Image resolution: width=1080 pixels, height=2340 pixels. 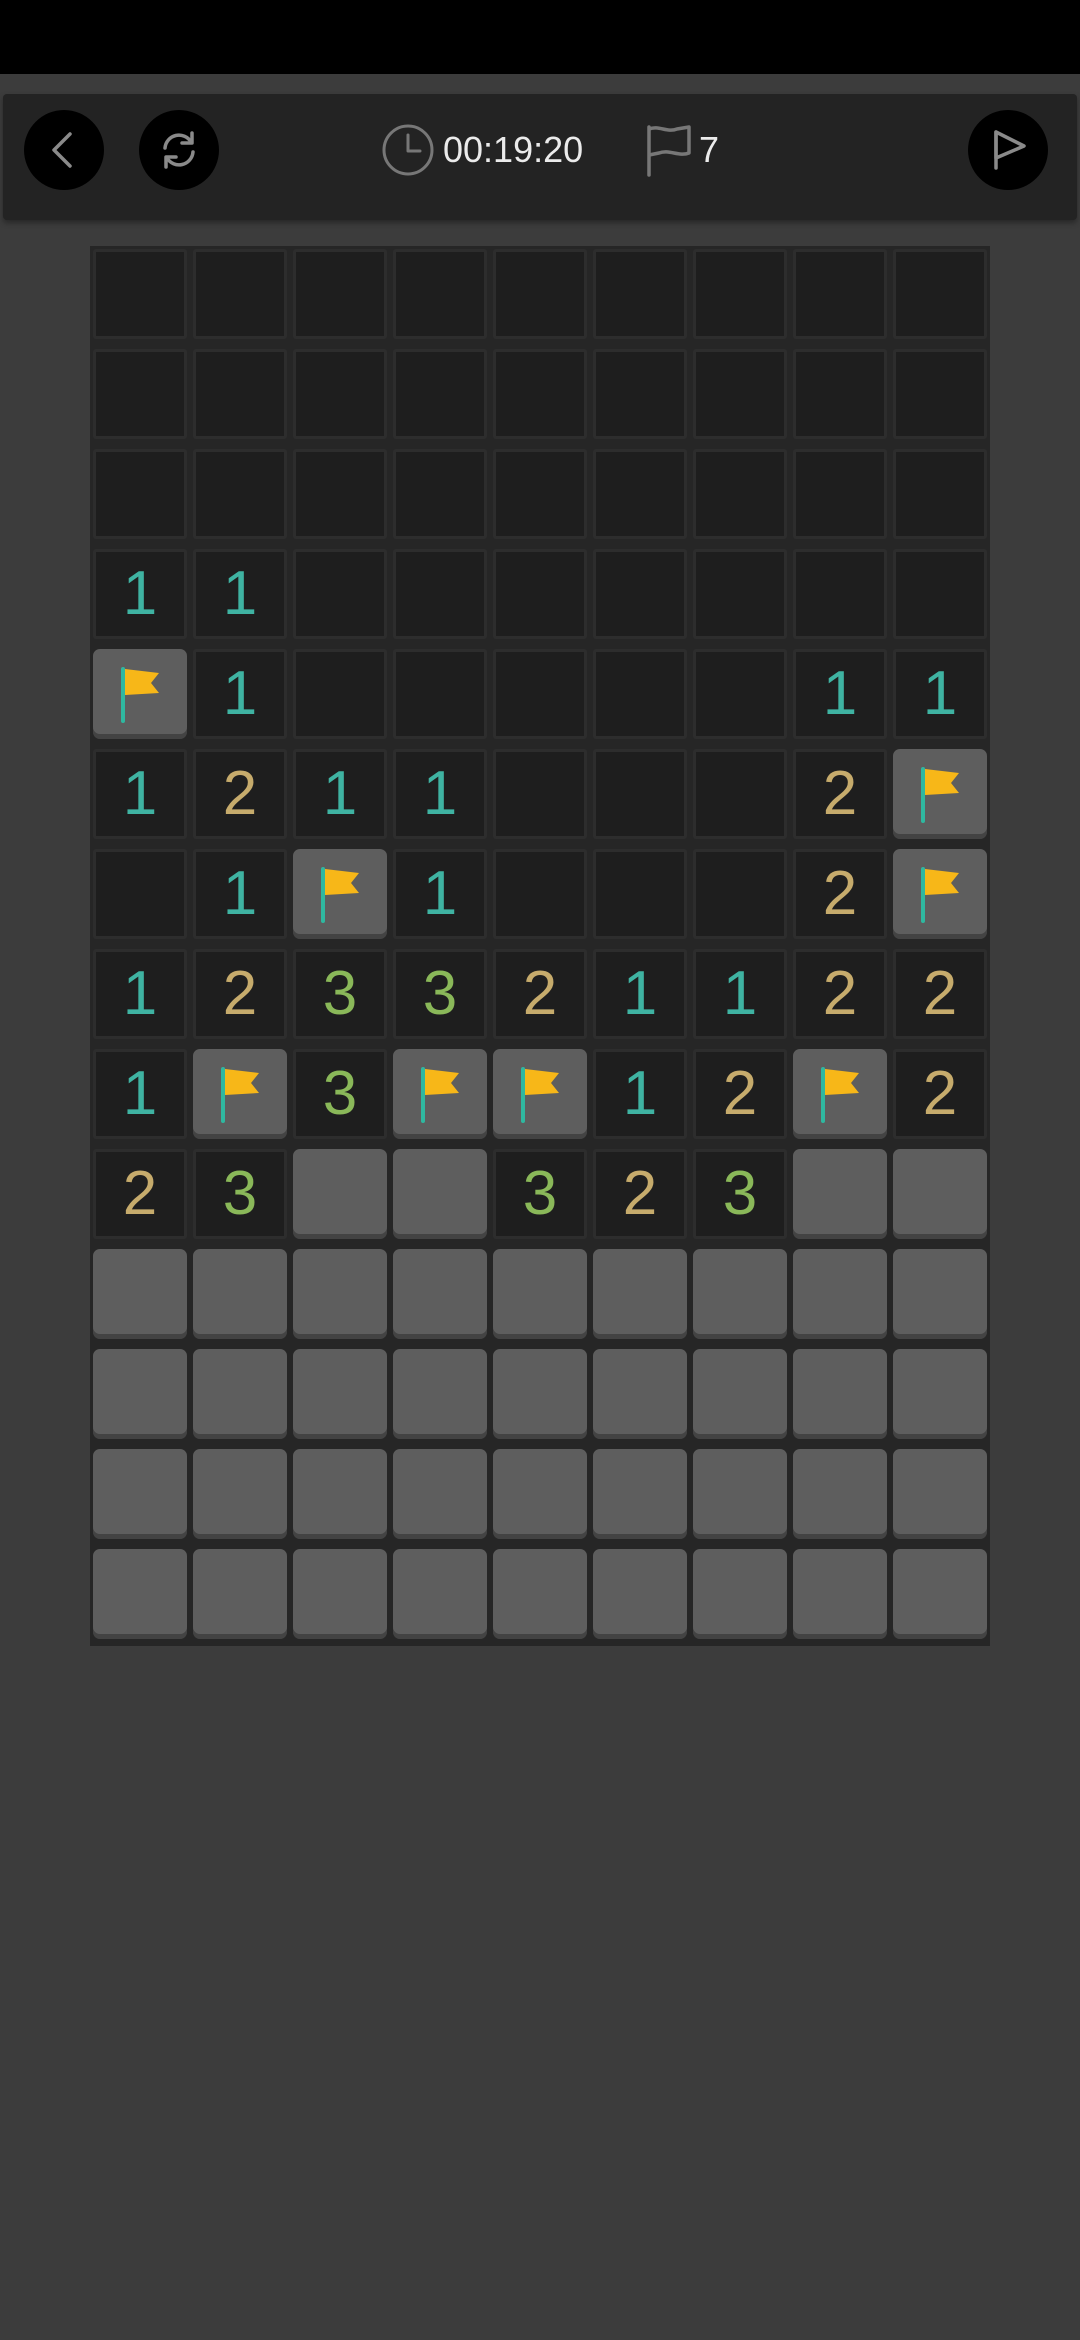 I want to click on dark-cell-r2c6, so click(x=640, y=394).